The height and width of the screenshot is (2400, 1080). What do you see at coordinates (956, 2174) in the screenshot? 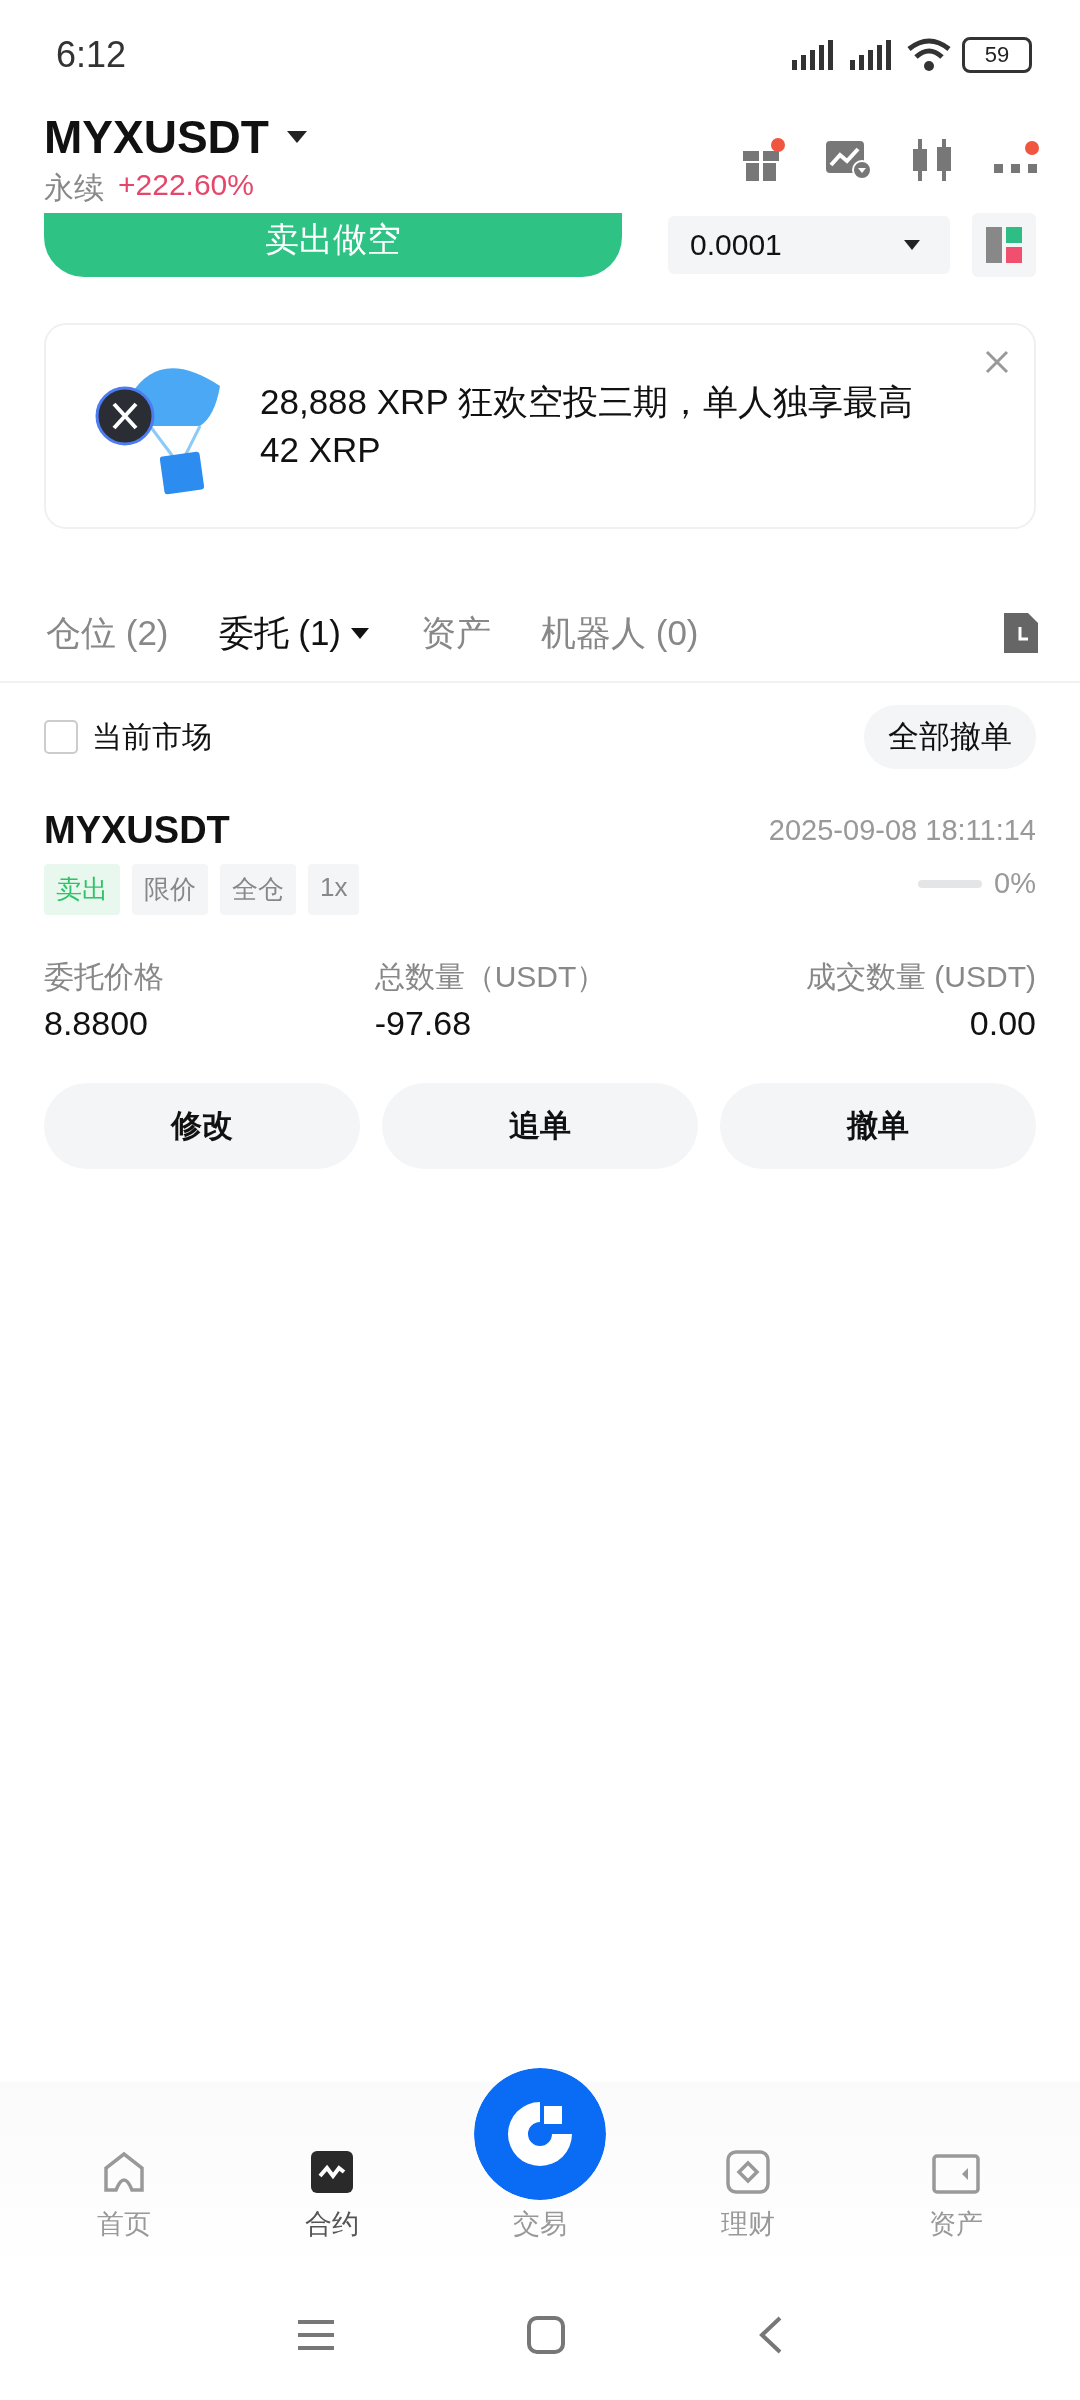
I see `wallet-icon` at bounding box center [956, 2174].